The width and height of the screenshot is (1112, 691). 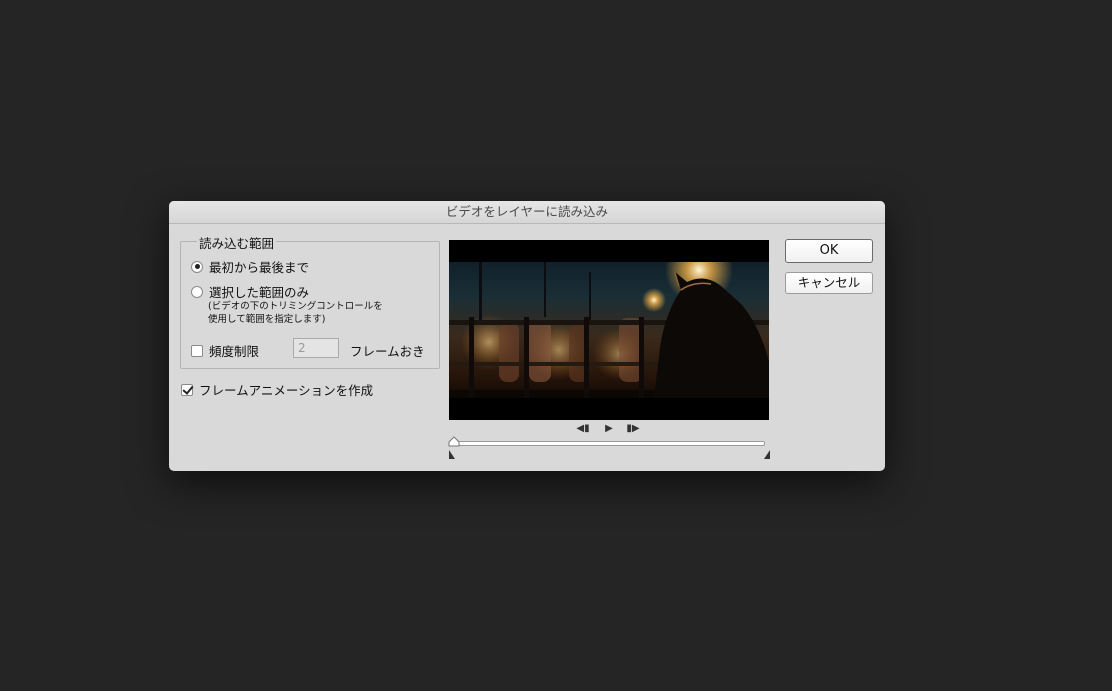 I want to click on limit-label: 頻度制限, so click(x=234, y=351).